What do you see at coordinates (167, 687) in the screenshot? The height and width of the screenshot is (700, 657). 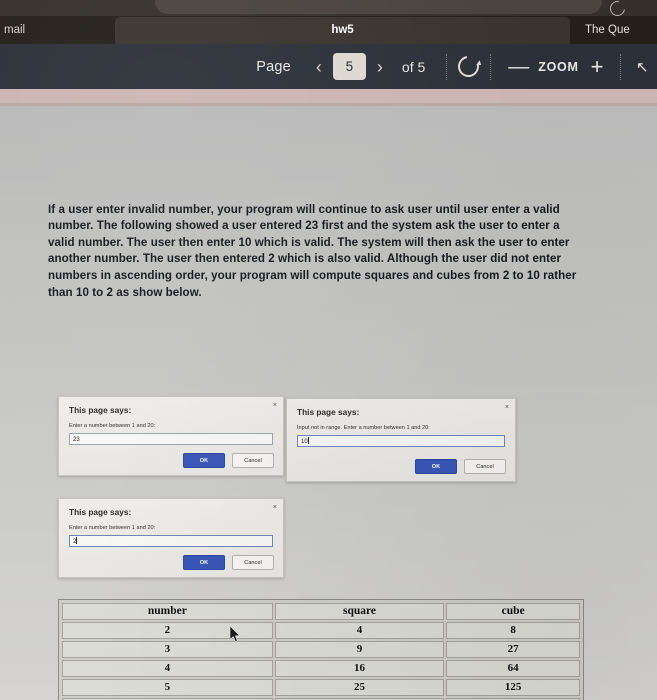 I see `table-cell: 5` at bounding box center [167, 687].